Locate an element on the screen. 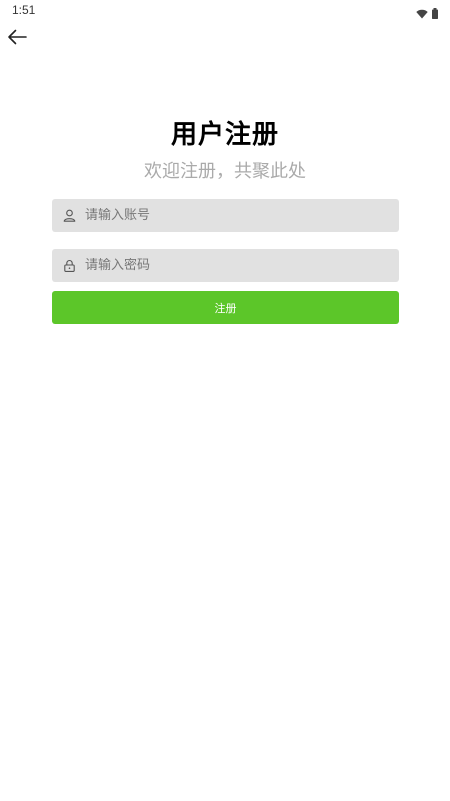 This screenshot has width=450, height=801. user-icon is located at coordinates (69, 216).